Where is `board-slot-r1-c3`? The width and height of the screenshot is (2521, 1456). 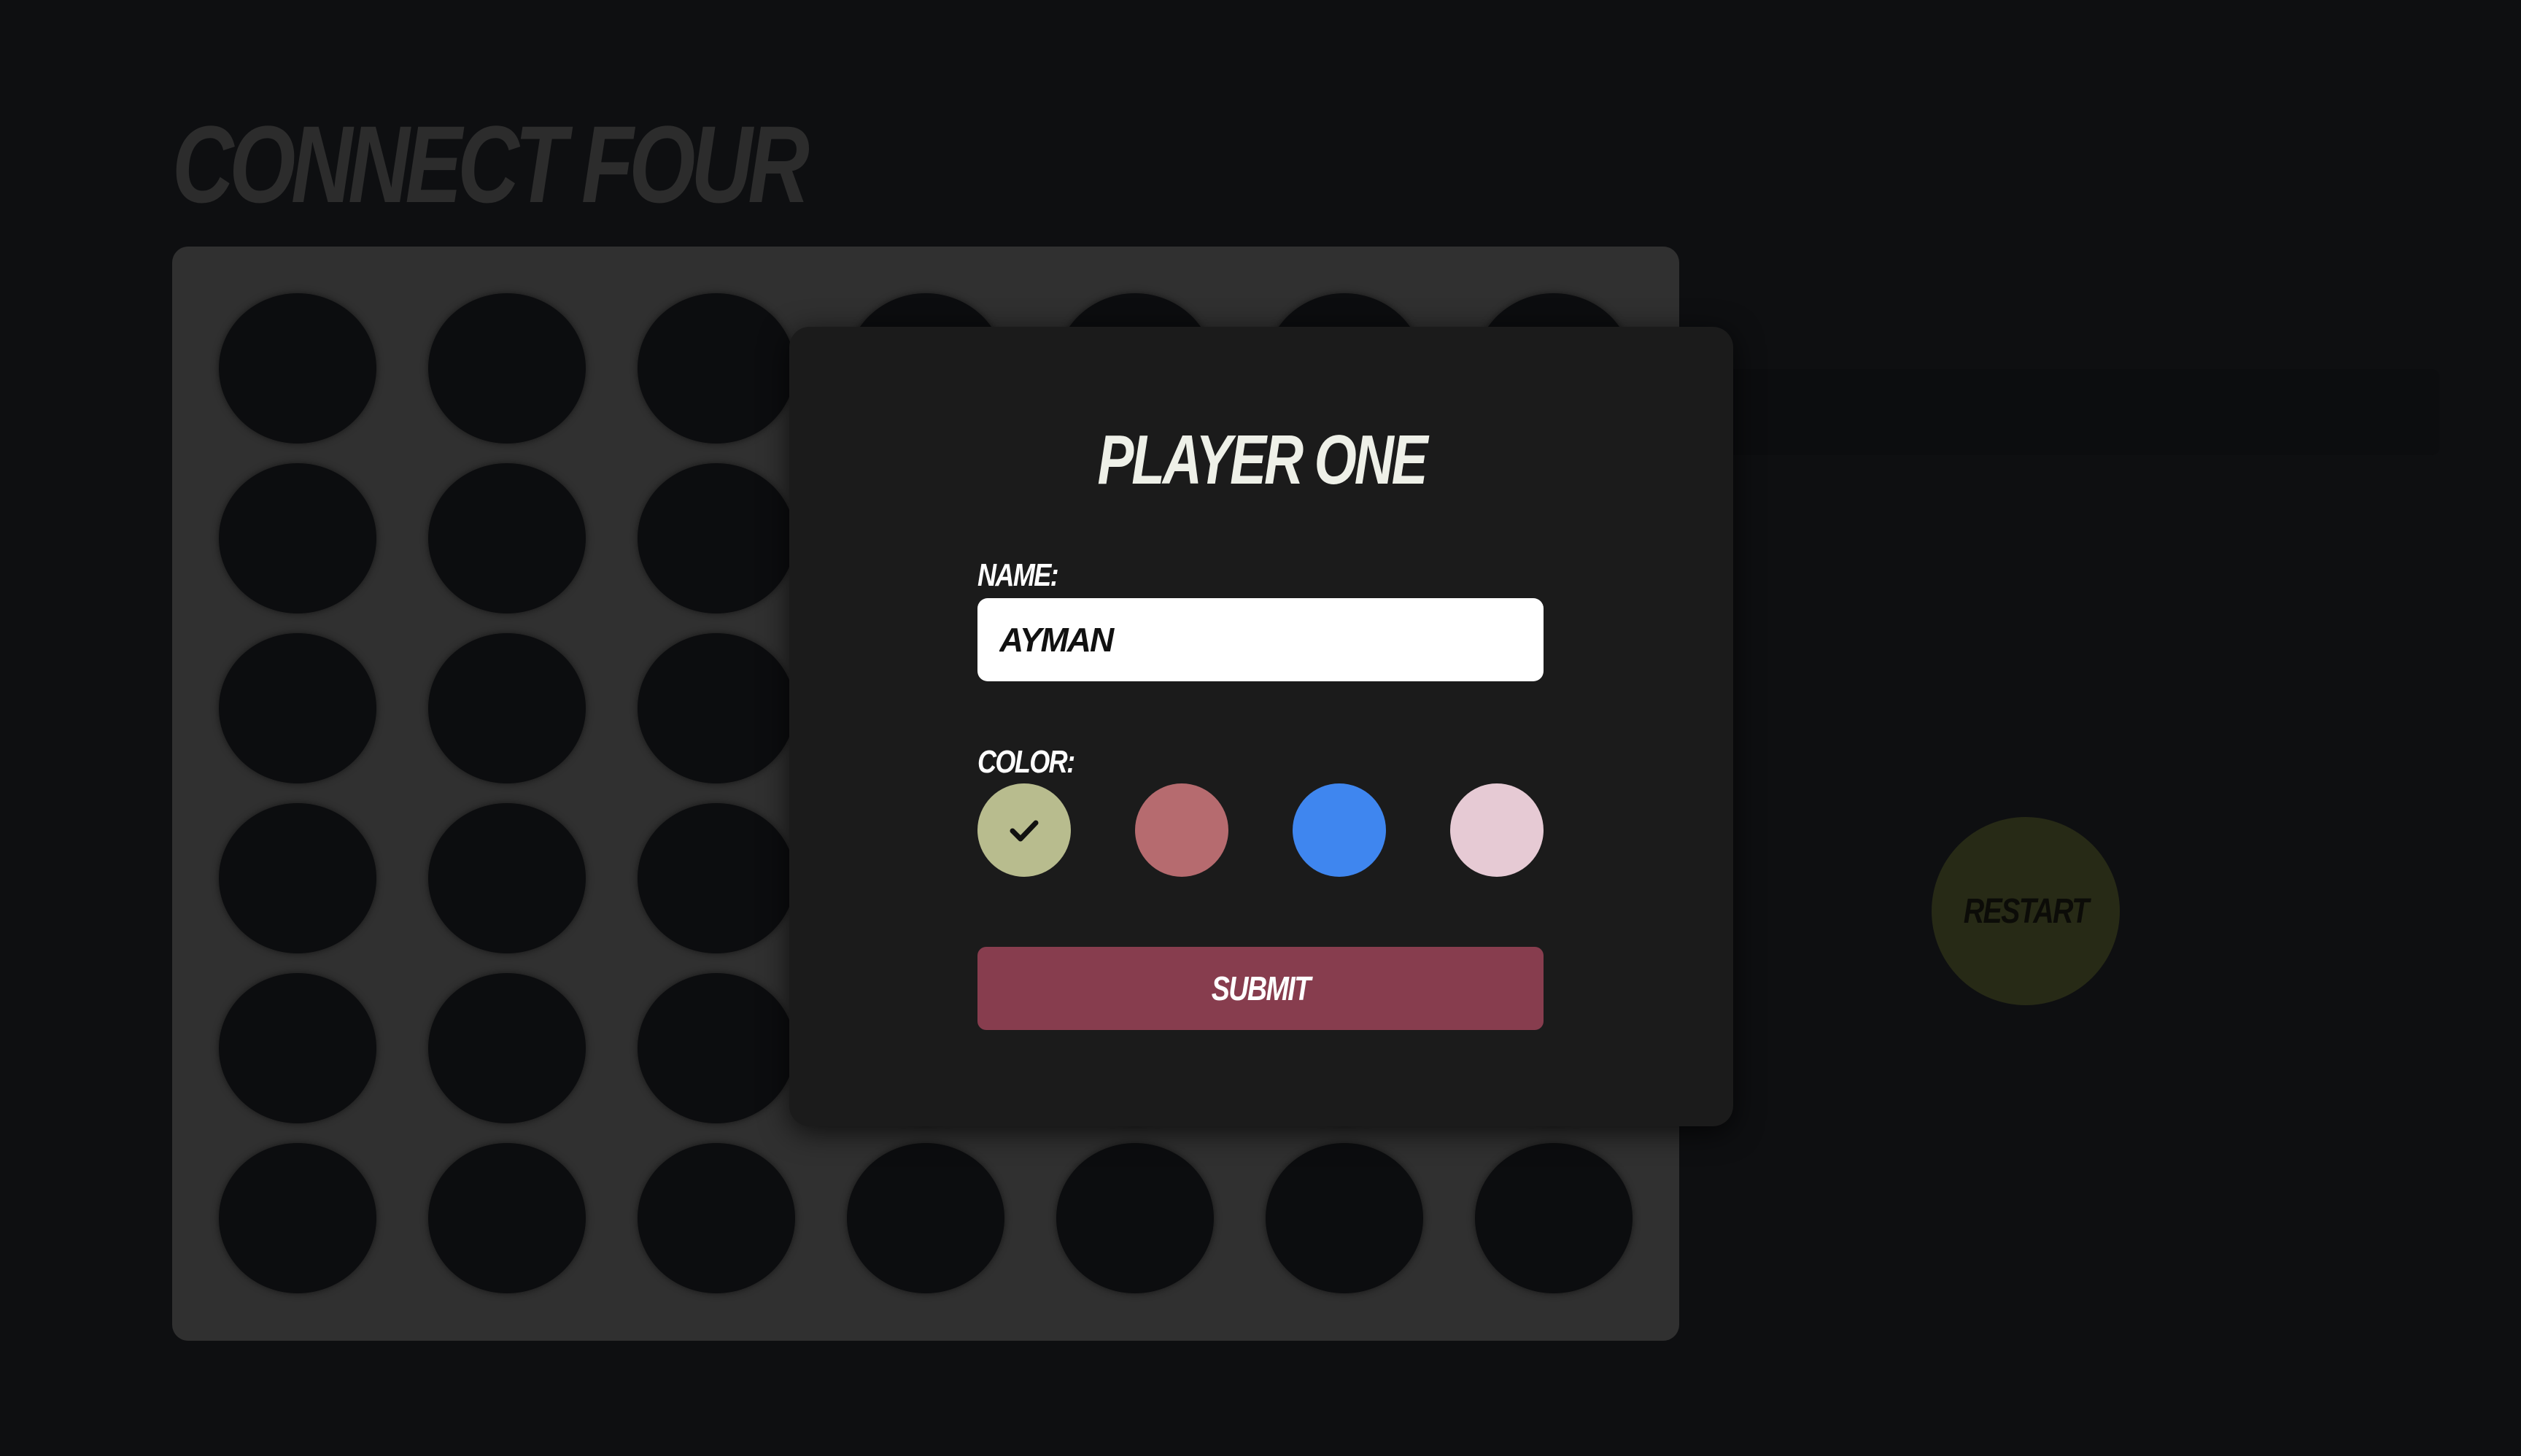 board-slot-r1-c3 is located at coordinates (716, 368).